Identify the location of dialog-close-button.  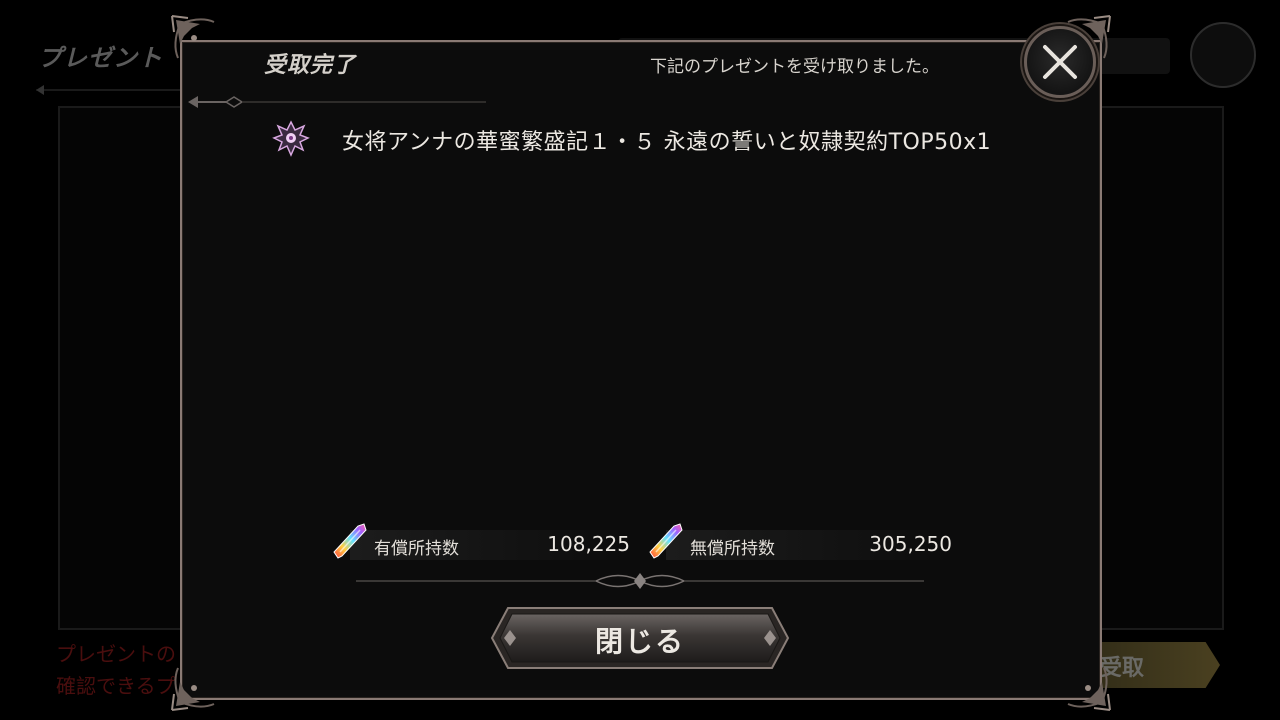
(1060, 62).